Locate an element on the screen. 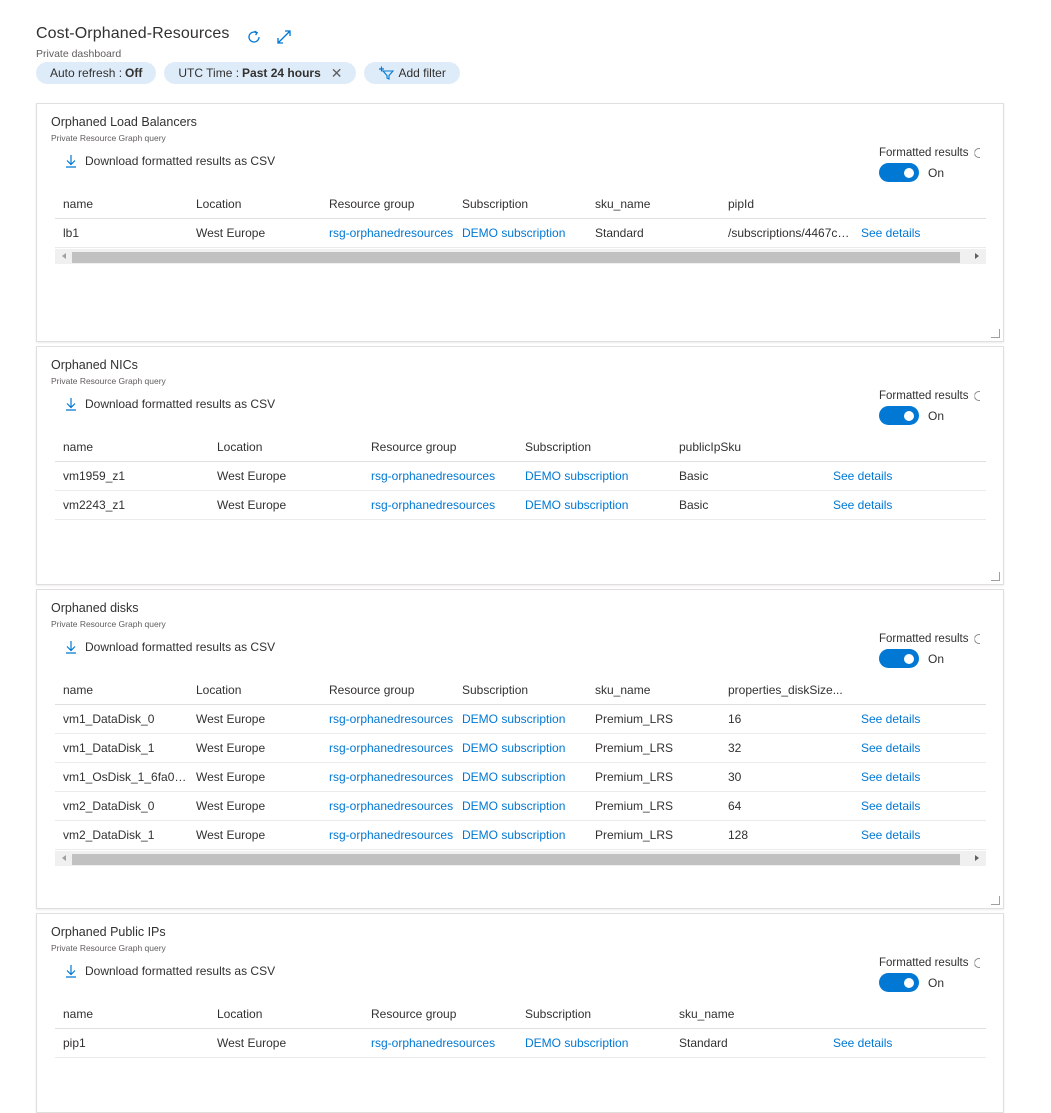  column-header: publicIpSku is located at coordinates (748, 447).